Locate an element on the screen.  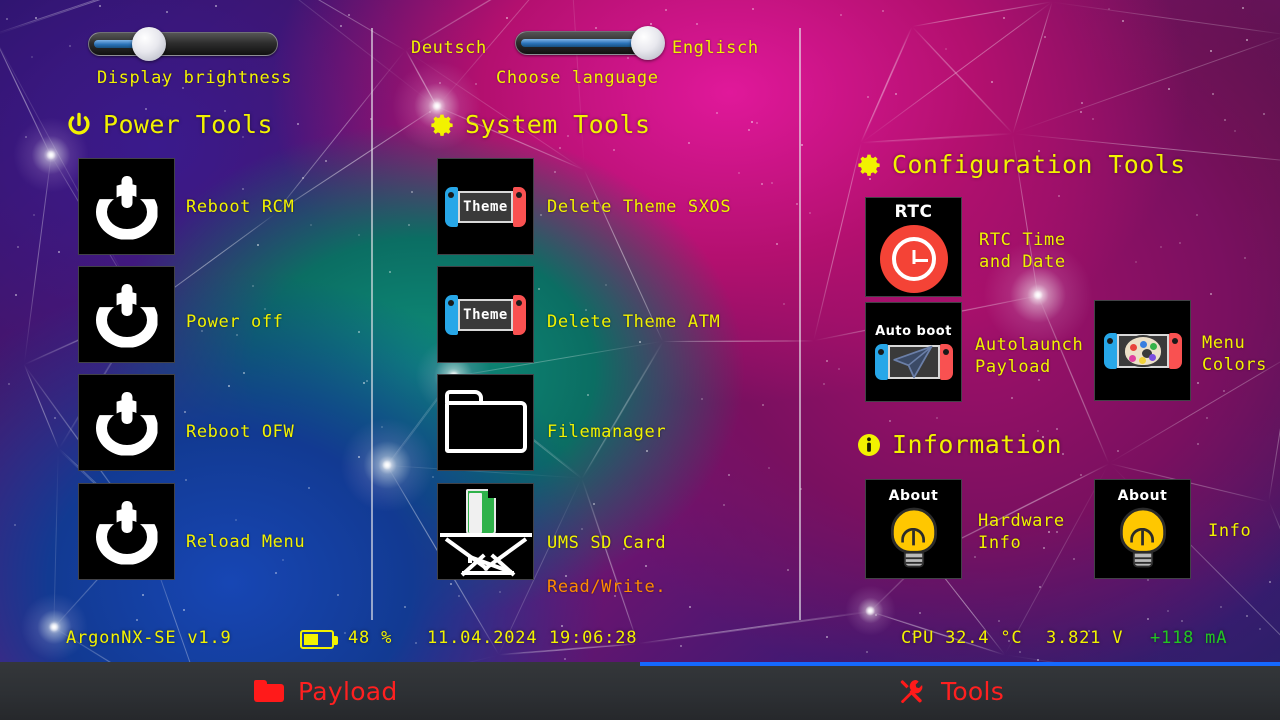
section-header-configuration: Configuration Tools is located at coordinates (1021, 164).